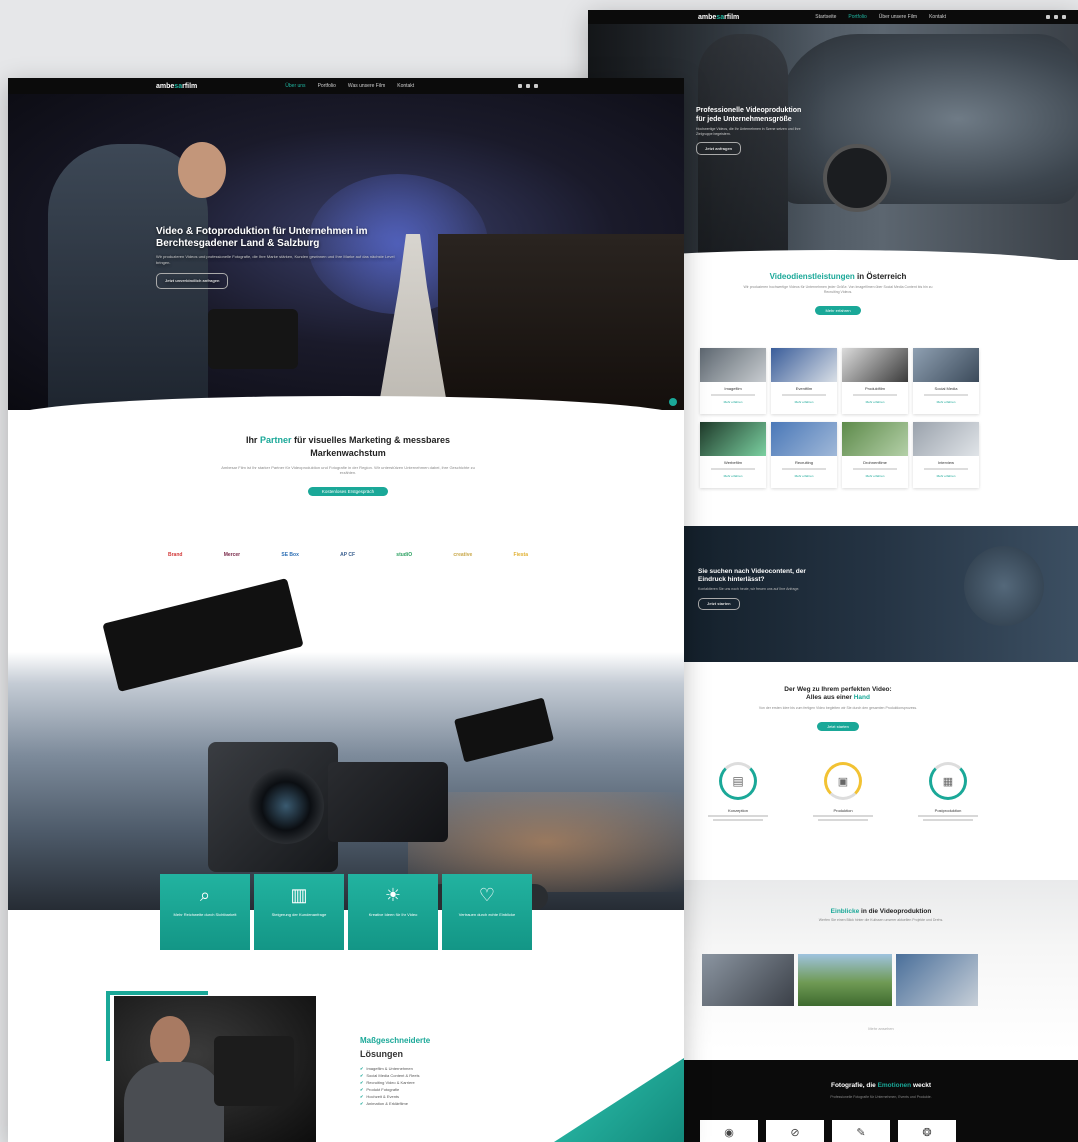 This screenshot has width=1078, height=1142. What do you see at coordinates (170, 1041) in the screenshot?
I see `person-head` at bounding box center [170, 1041].